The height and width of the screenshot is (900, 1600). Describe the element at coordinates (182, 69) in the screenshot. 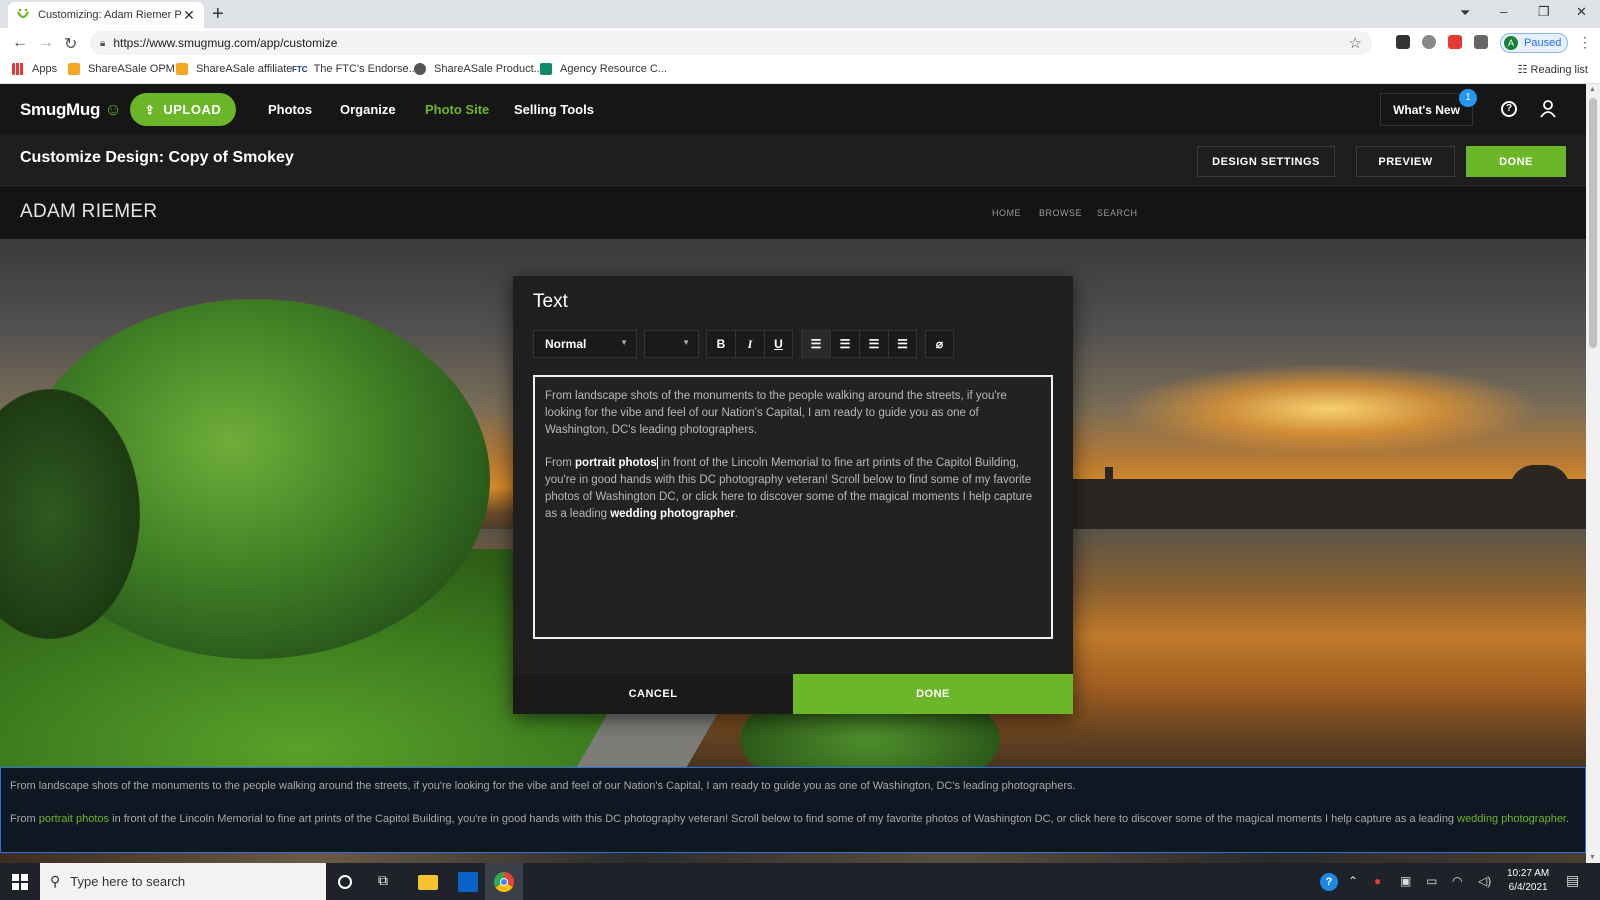

I see `folder-icon` at that location.